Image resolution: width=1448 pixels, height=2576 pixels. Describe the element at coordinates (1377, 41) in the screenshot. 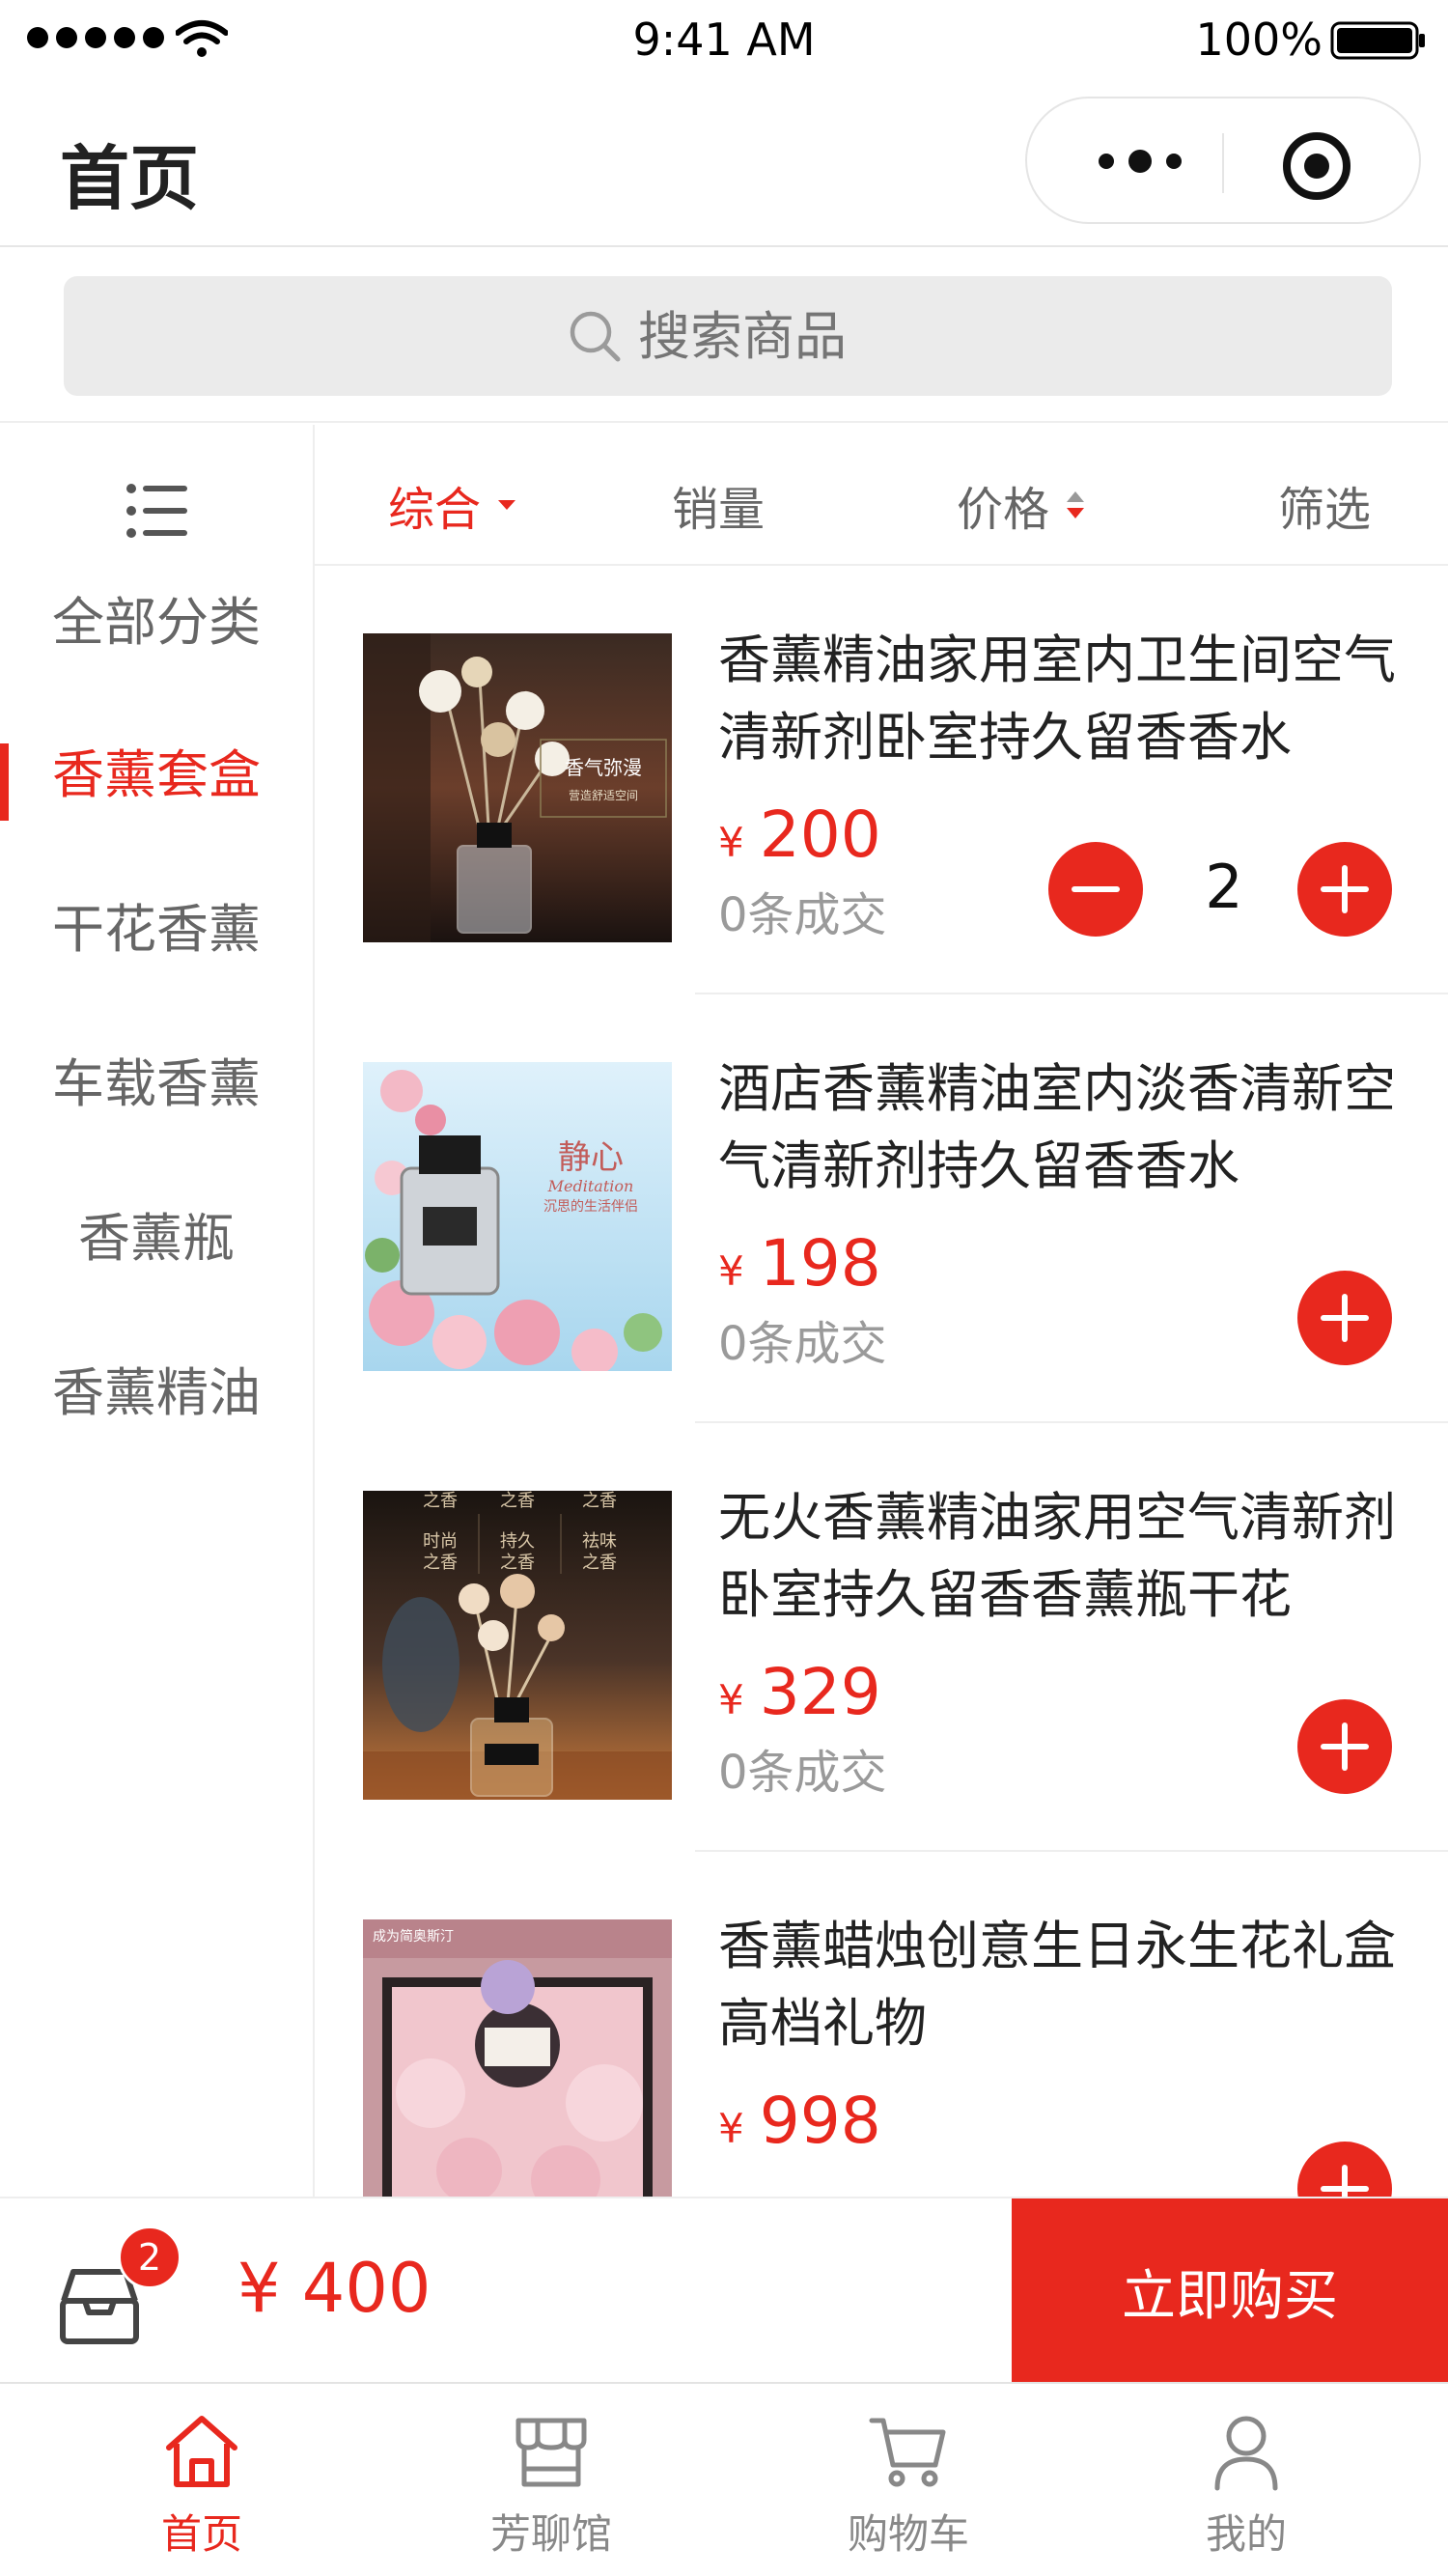

I see `battery-icon` at that location.